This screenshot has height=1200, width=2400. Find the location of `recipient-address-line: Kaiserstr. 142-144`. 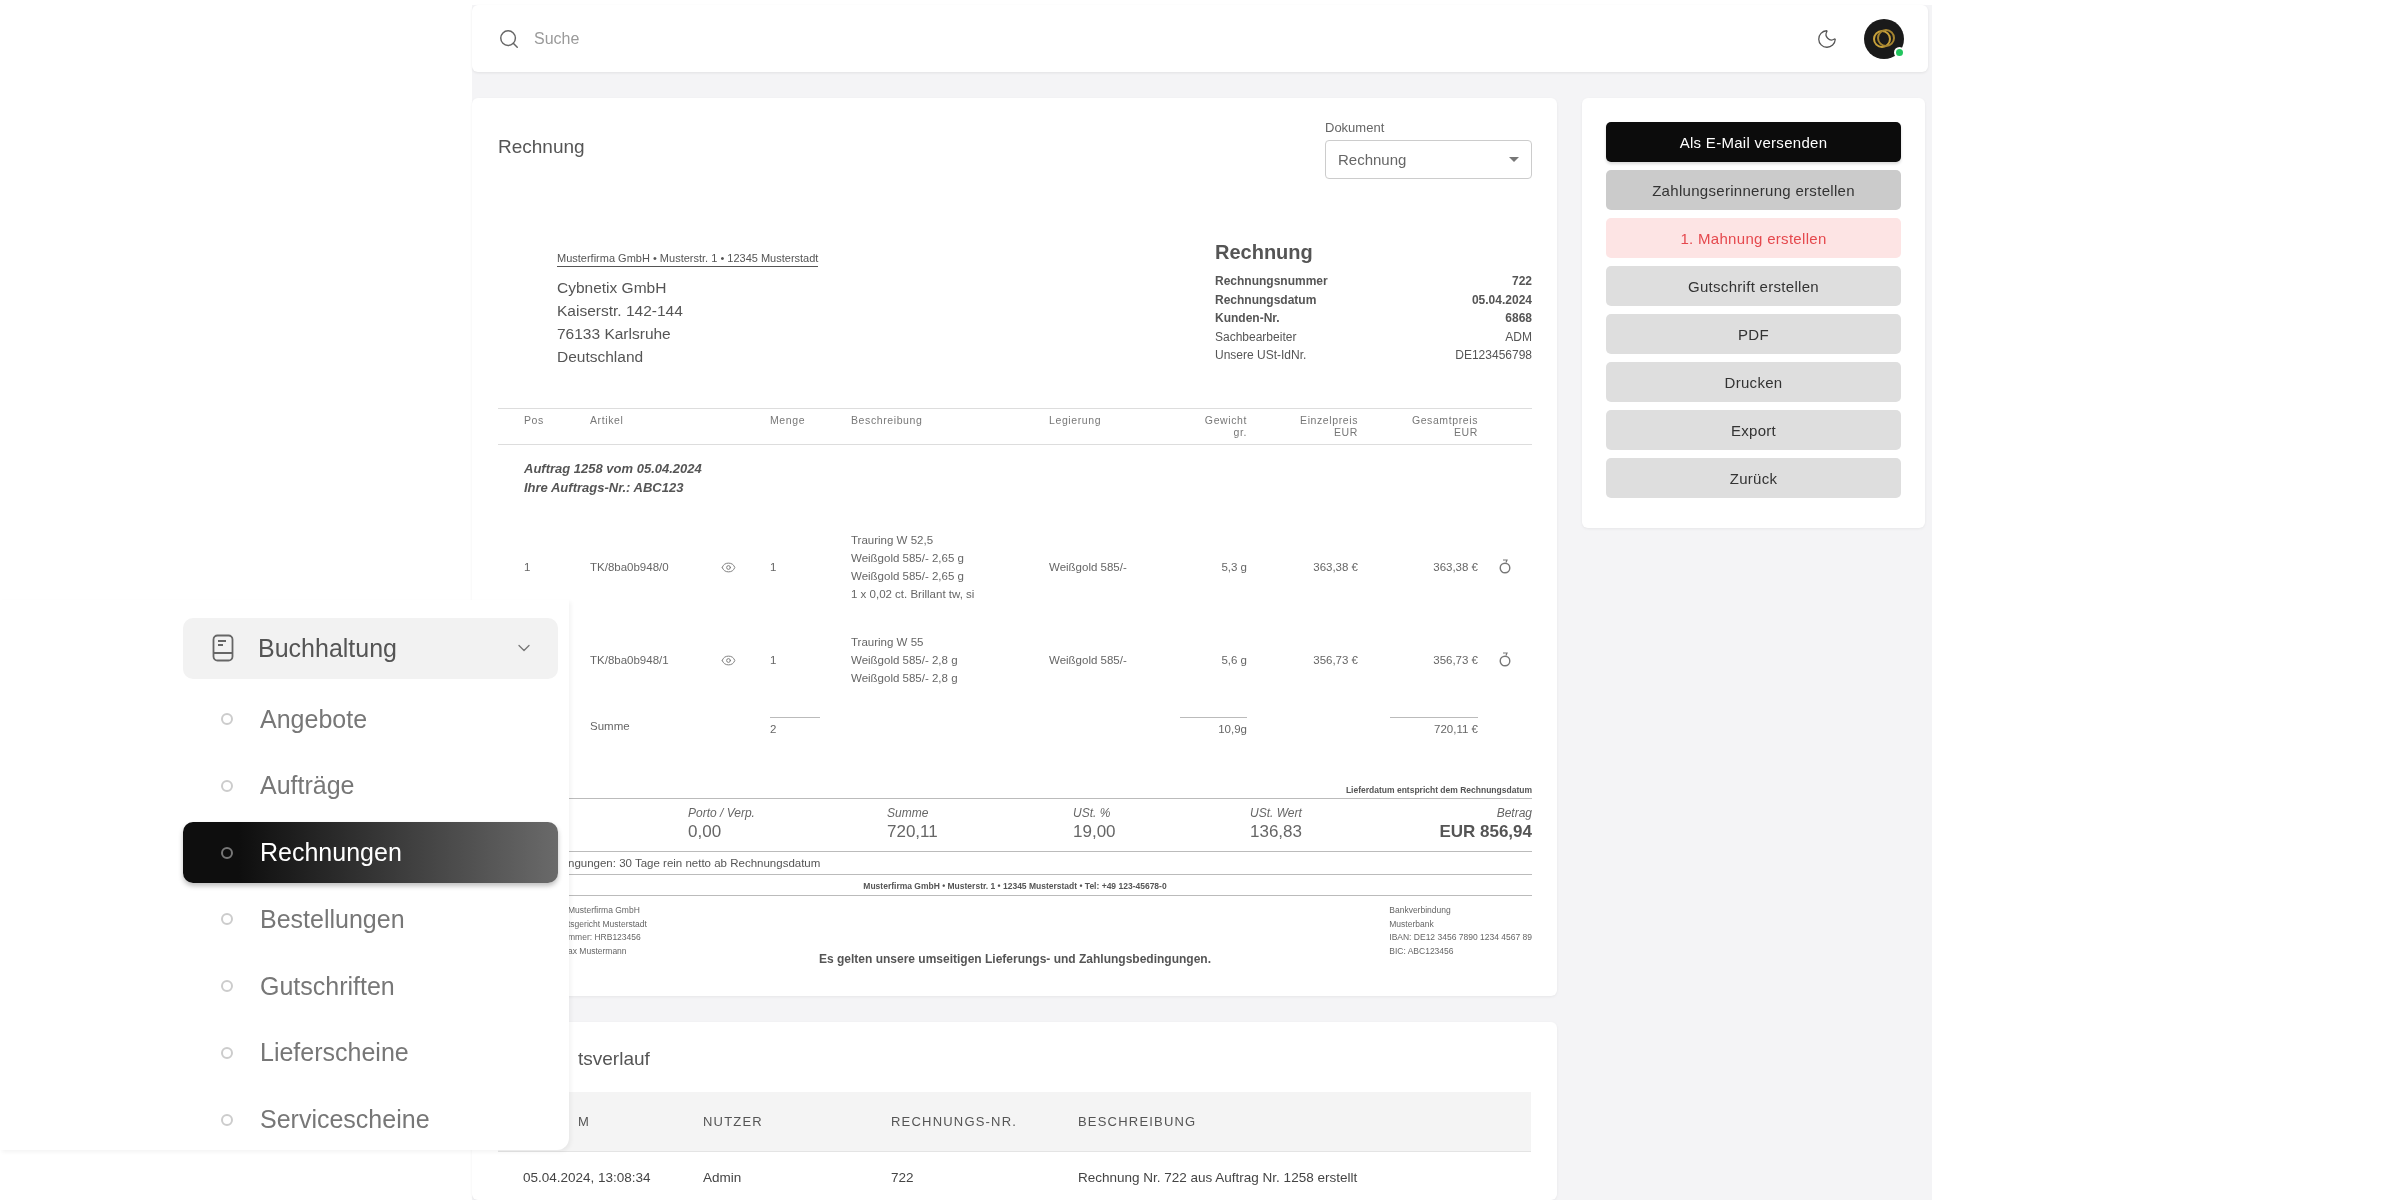

recipient-address-line: Kaiserstr. 142-144 is located at coordinates (620, 311).